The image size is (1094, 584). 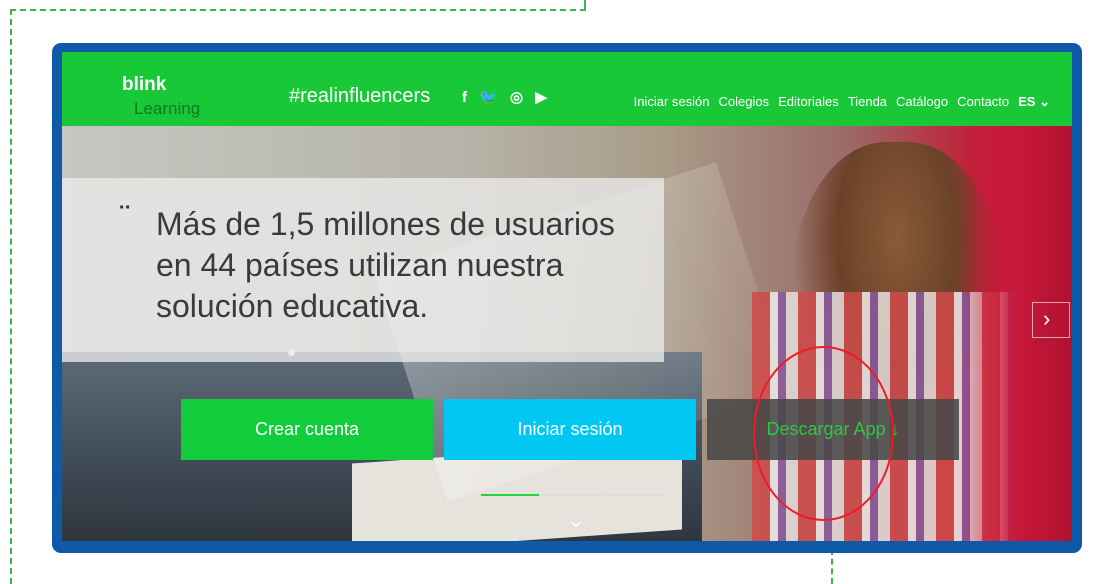 What do you see at coordinates (466, 97) in the screenshot?
I see `facebook-icon: f` at bounding box center [466, 97].